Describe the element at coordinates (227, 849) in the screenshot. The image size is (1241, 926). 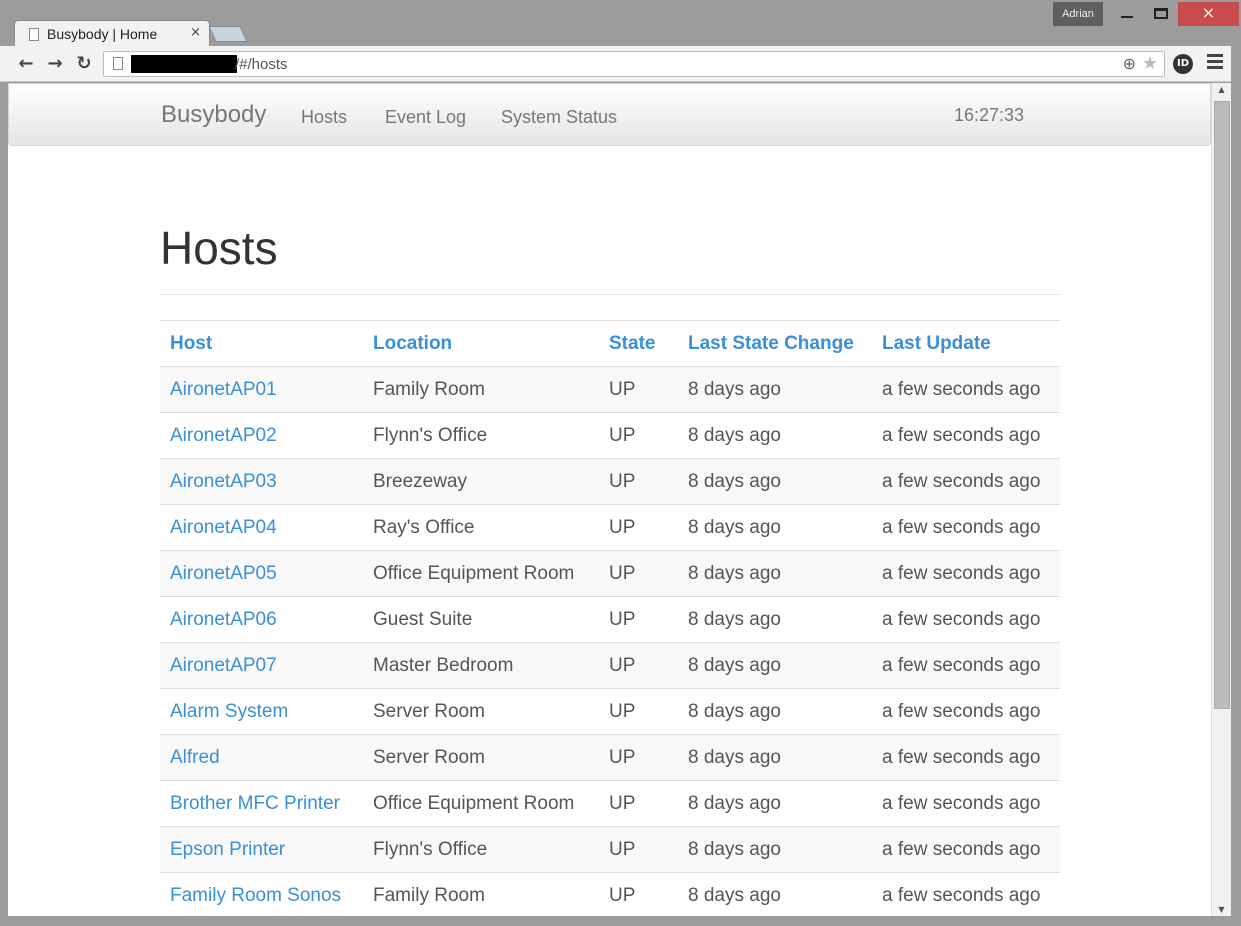
I see `host-link: Epson Printer` at that location.